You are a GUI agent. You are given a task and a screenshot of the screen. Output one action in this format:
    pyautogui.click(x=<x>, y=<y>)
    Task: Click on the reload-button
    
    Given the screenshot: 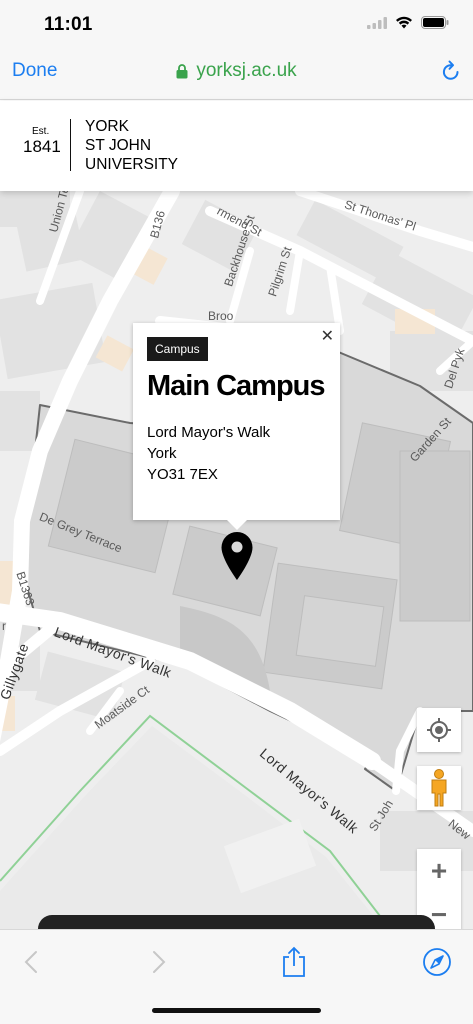 What is the action you would take?
    pyautogui.click(x=451, y=73)
    